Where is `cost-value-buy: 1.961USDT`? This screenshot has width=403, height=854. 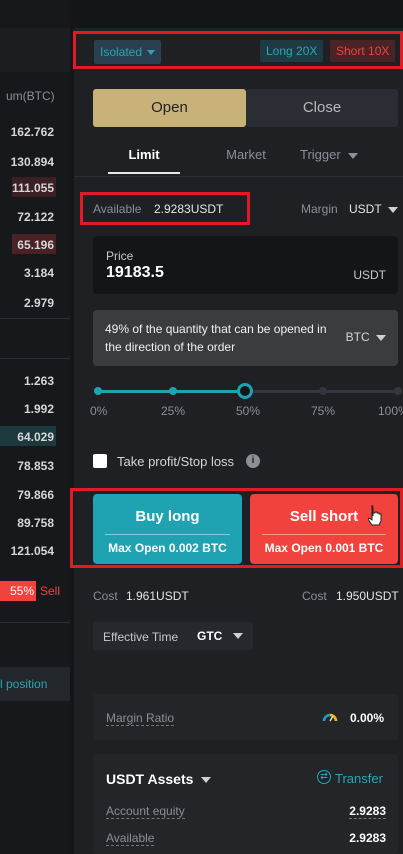 cost-value-buy: 1.961USDT is located at coordinates (157, 596).